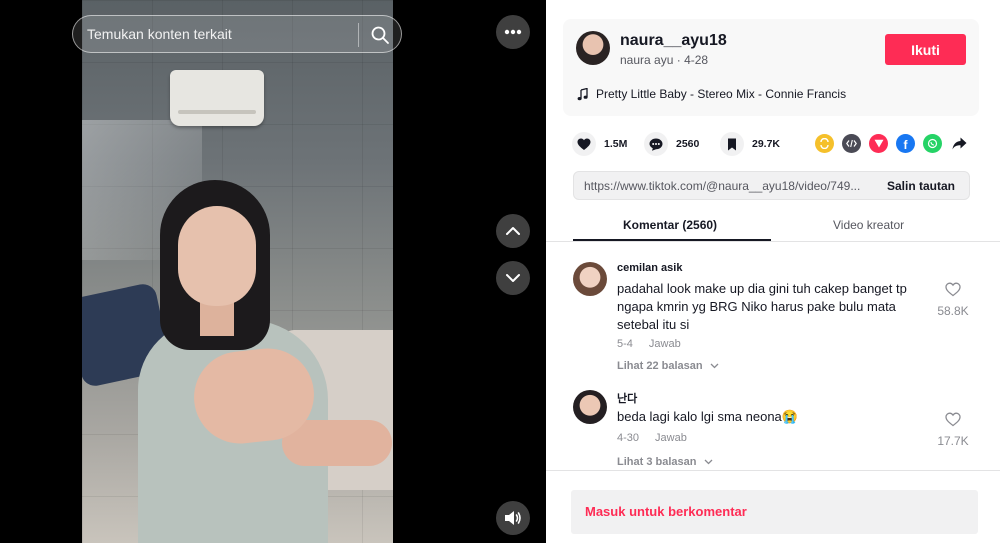 This screenshot has width=1000, height=543. What do you see at coordinates (953, 300) in the screenshot?
I see `comment-like-button: 58.8K` at bounding box center [953, 300].